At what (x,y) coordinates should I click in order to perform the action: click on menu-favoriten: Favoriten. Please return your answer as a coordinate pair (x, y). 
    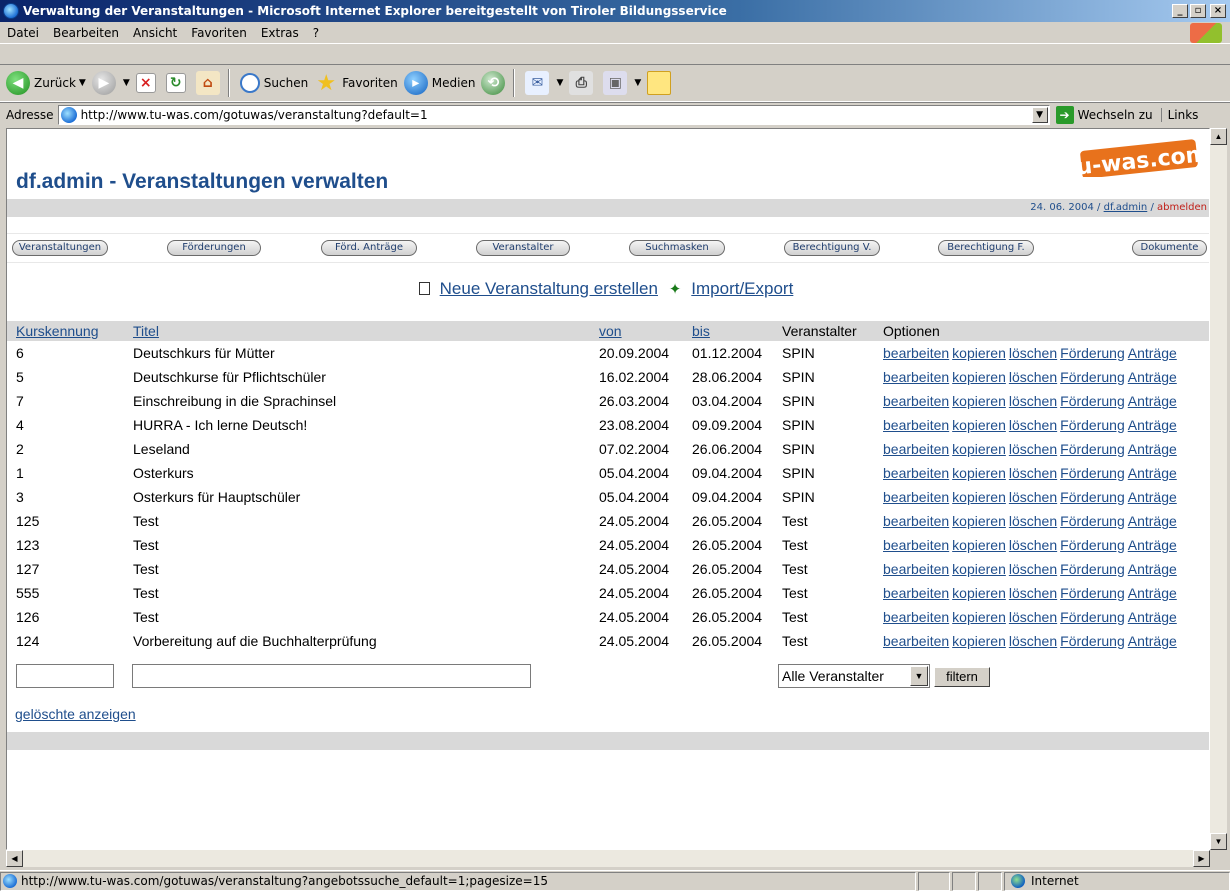
    Looking at the image, I should click on (219, 33).